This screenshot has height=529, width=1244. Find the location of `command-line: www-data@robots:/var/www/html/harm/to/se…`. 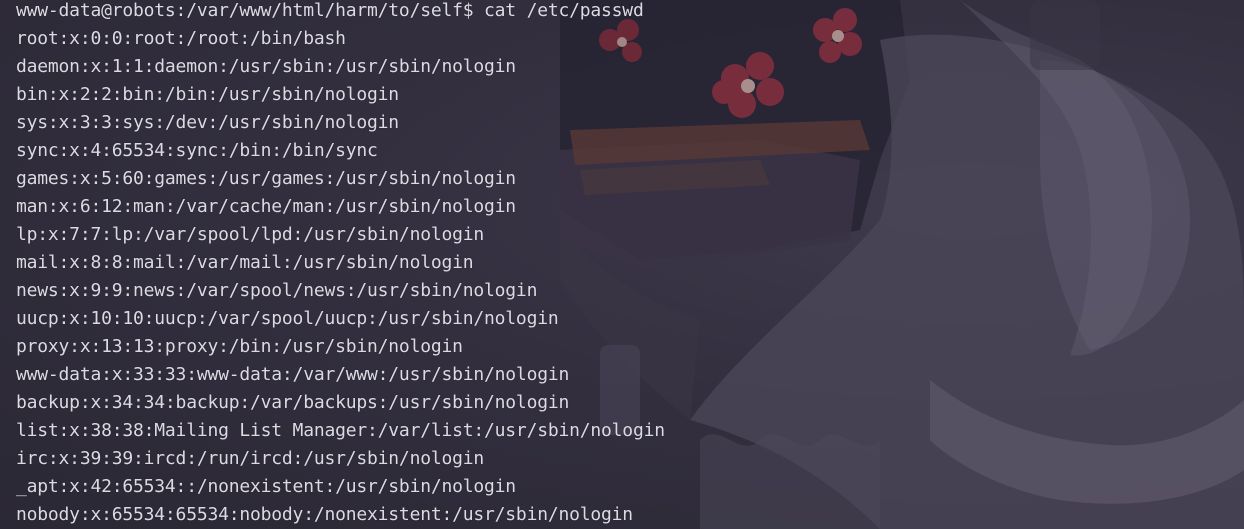

command-line: www-data@robots:/var/www/html/harm/to/se… is located at coordinates (630, 12).